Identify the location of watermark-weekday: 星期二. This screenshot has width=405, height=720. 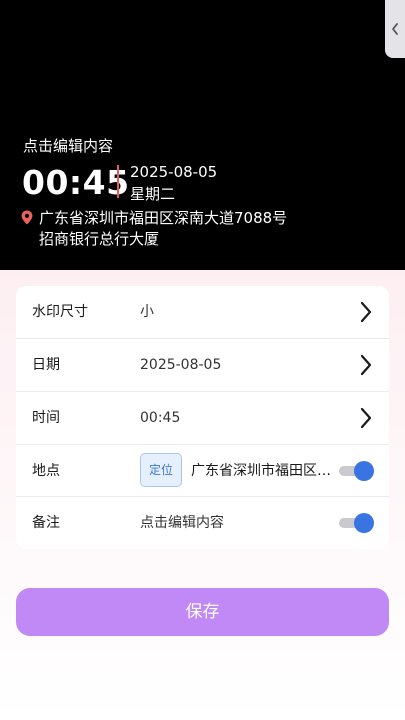
(153, 194).